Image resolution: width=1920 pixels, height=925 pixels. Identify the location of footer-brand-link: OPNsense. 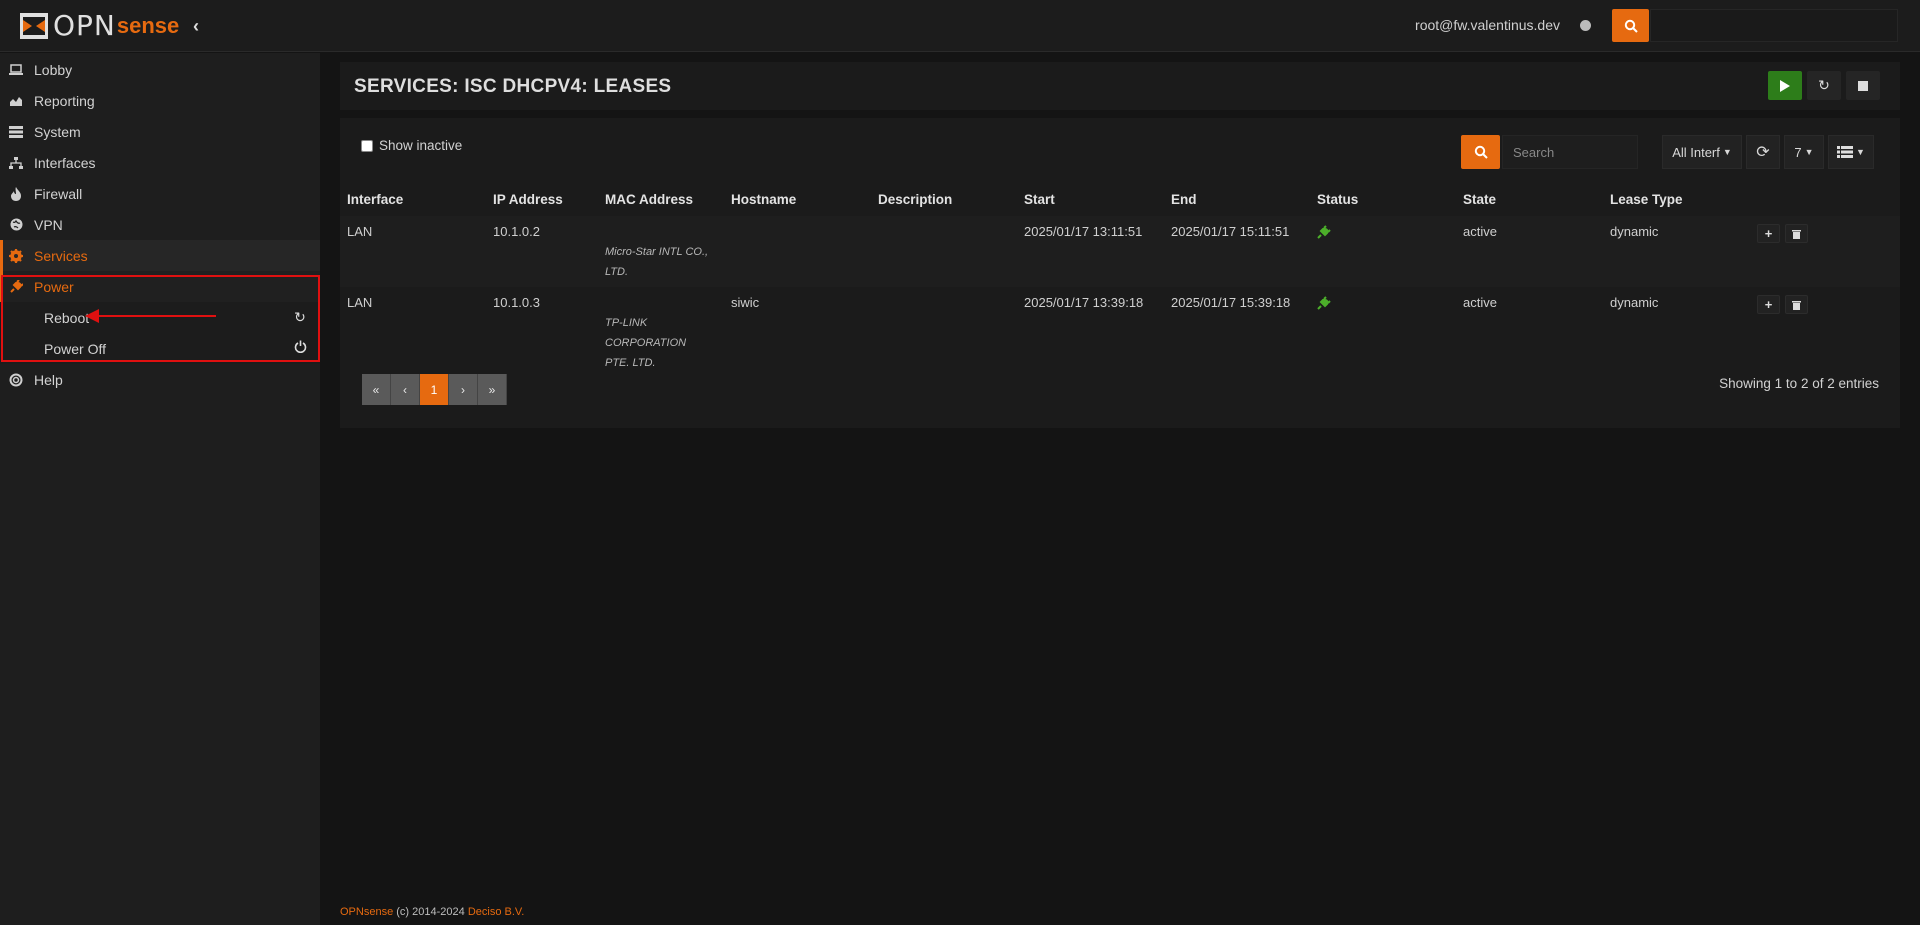
(366, 912).